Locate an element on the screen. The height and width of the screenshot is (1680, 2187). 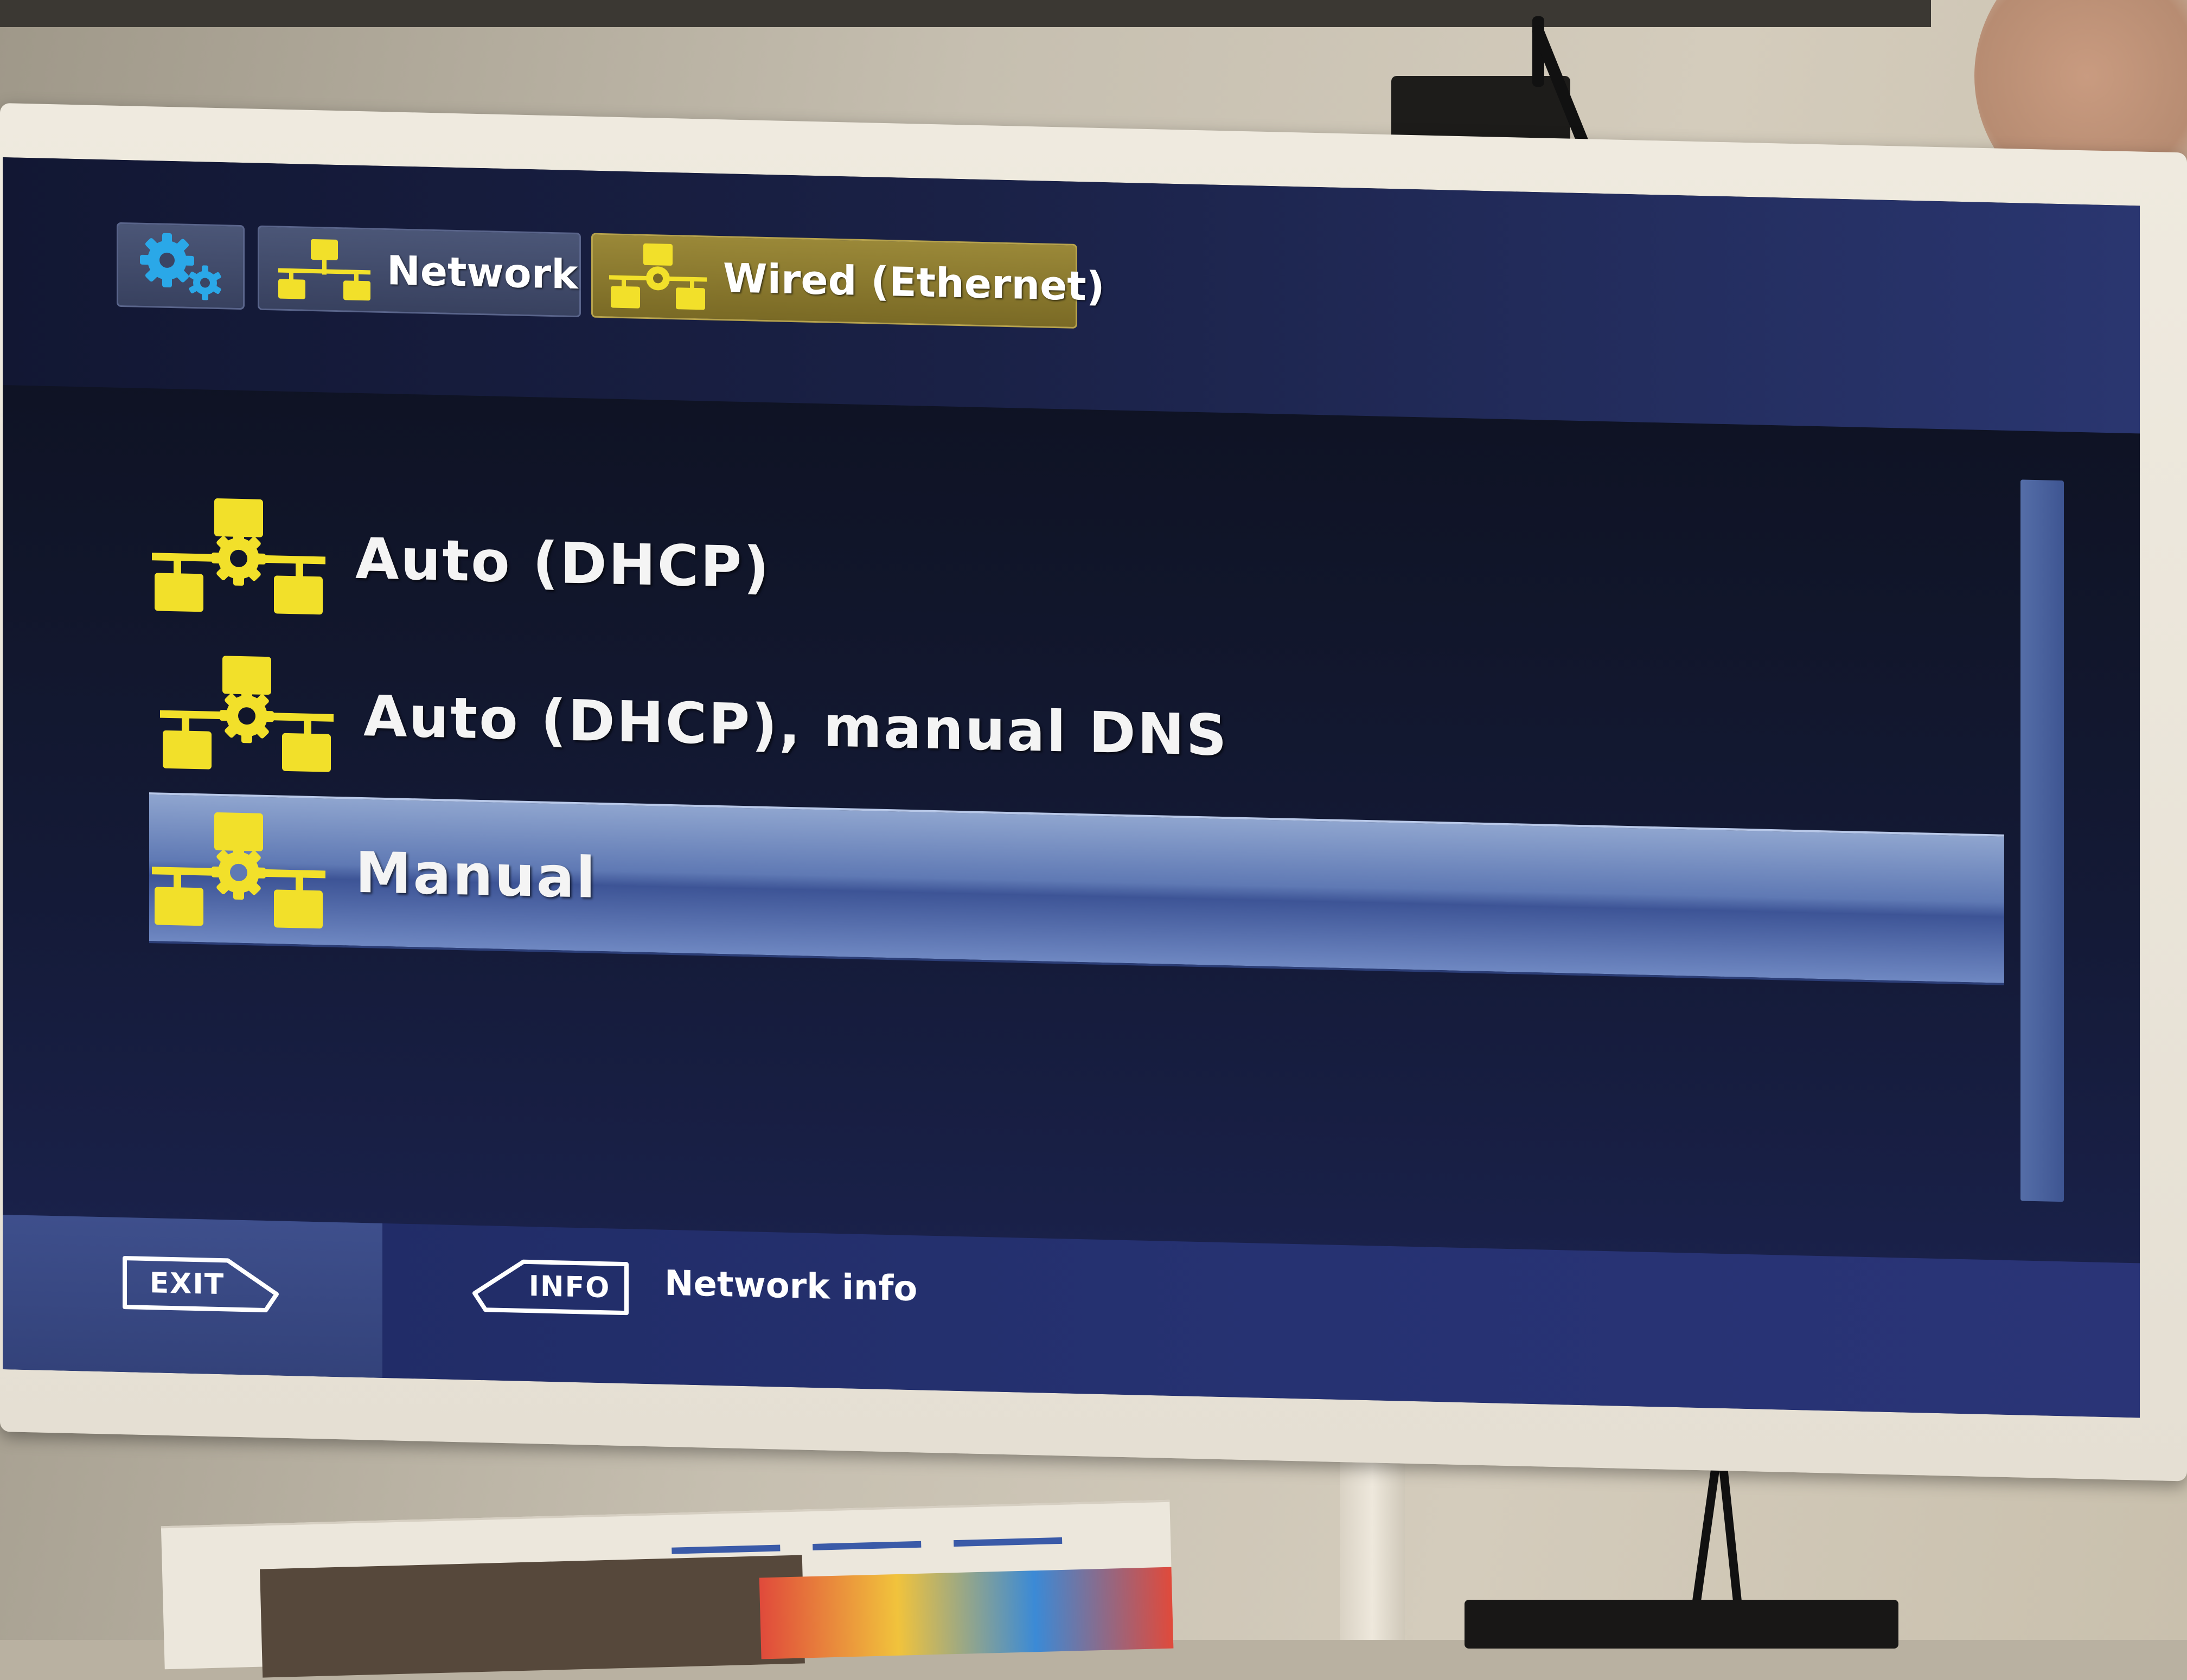
menu-item-label: Manual is located at coordinates (476, 875).